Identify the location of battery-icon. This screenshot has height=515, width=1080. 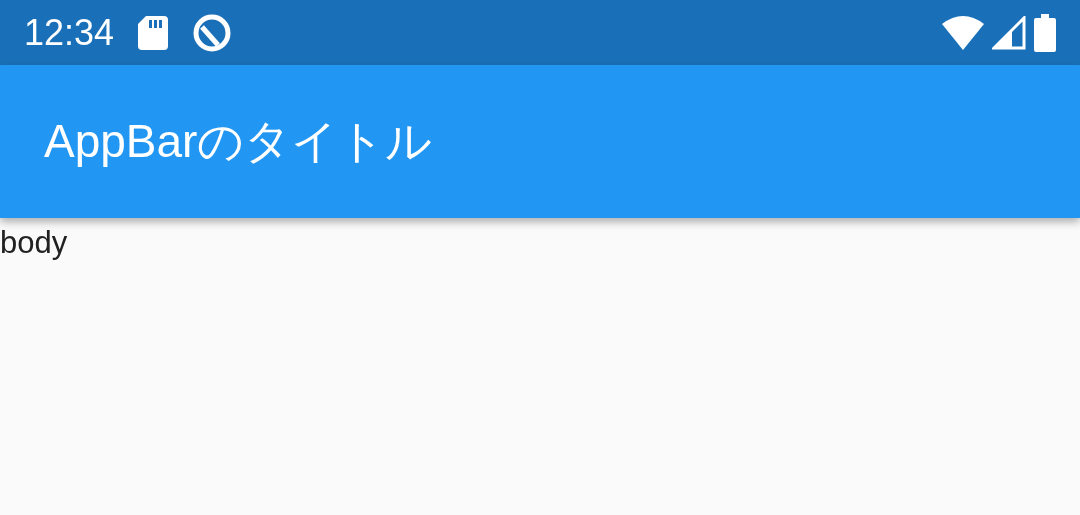
(1045, 32).